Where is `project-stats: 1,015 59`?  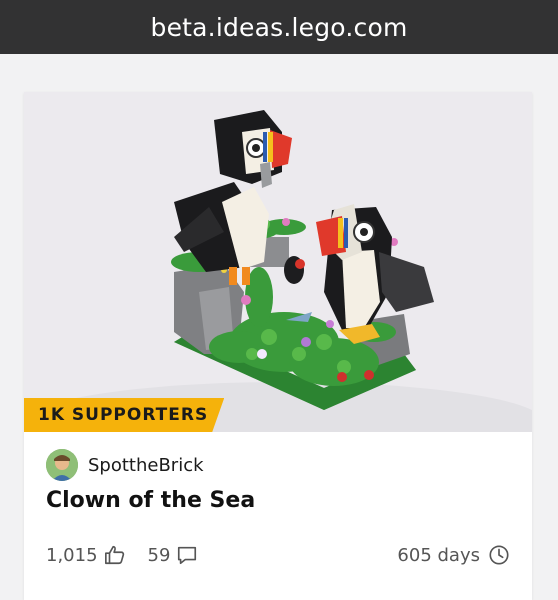 project-stats: 1,015 59 is located at coordinates (122, 555).